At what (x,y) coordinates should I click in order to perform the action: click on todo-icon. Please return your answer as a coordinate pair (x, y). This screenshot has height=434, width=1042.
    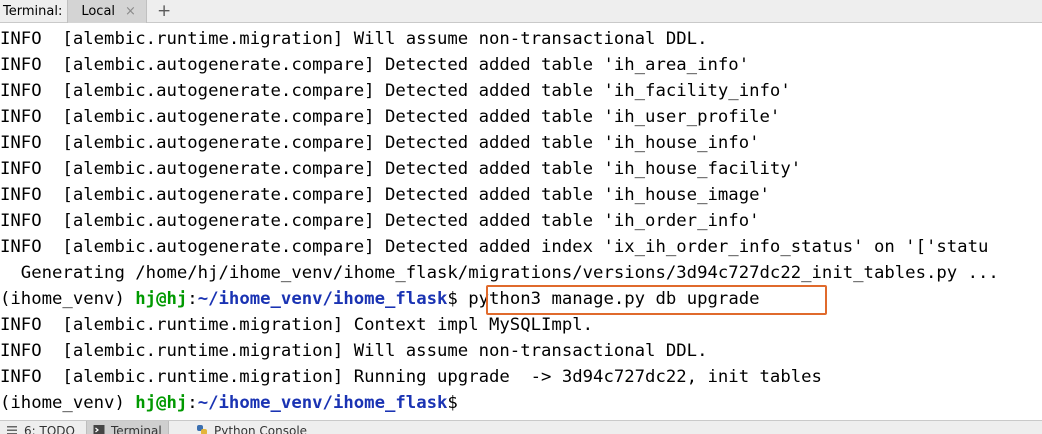
    Looking at the image, I should click on (12, 430).